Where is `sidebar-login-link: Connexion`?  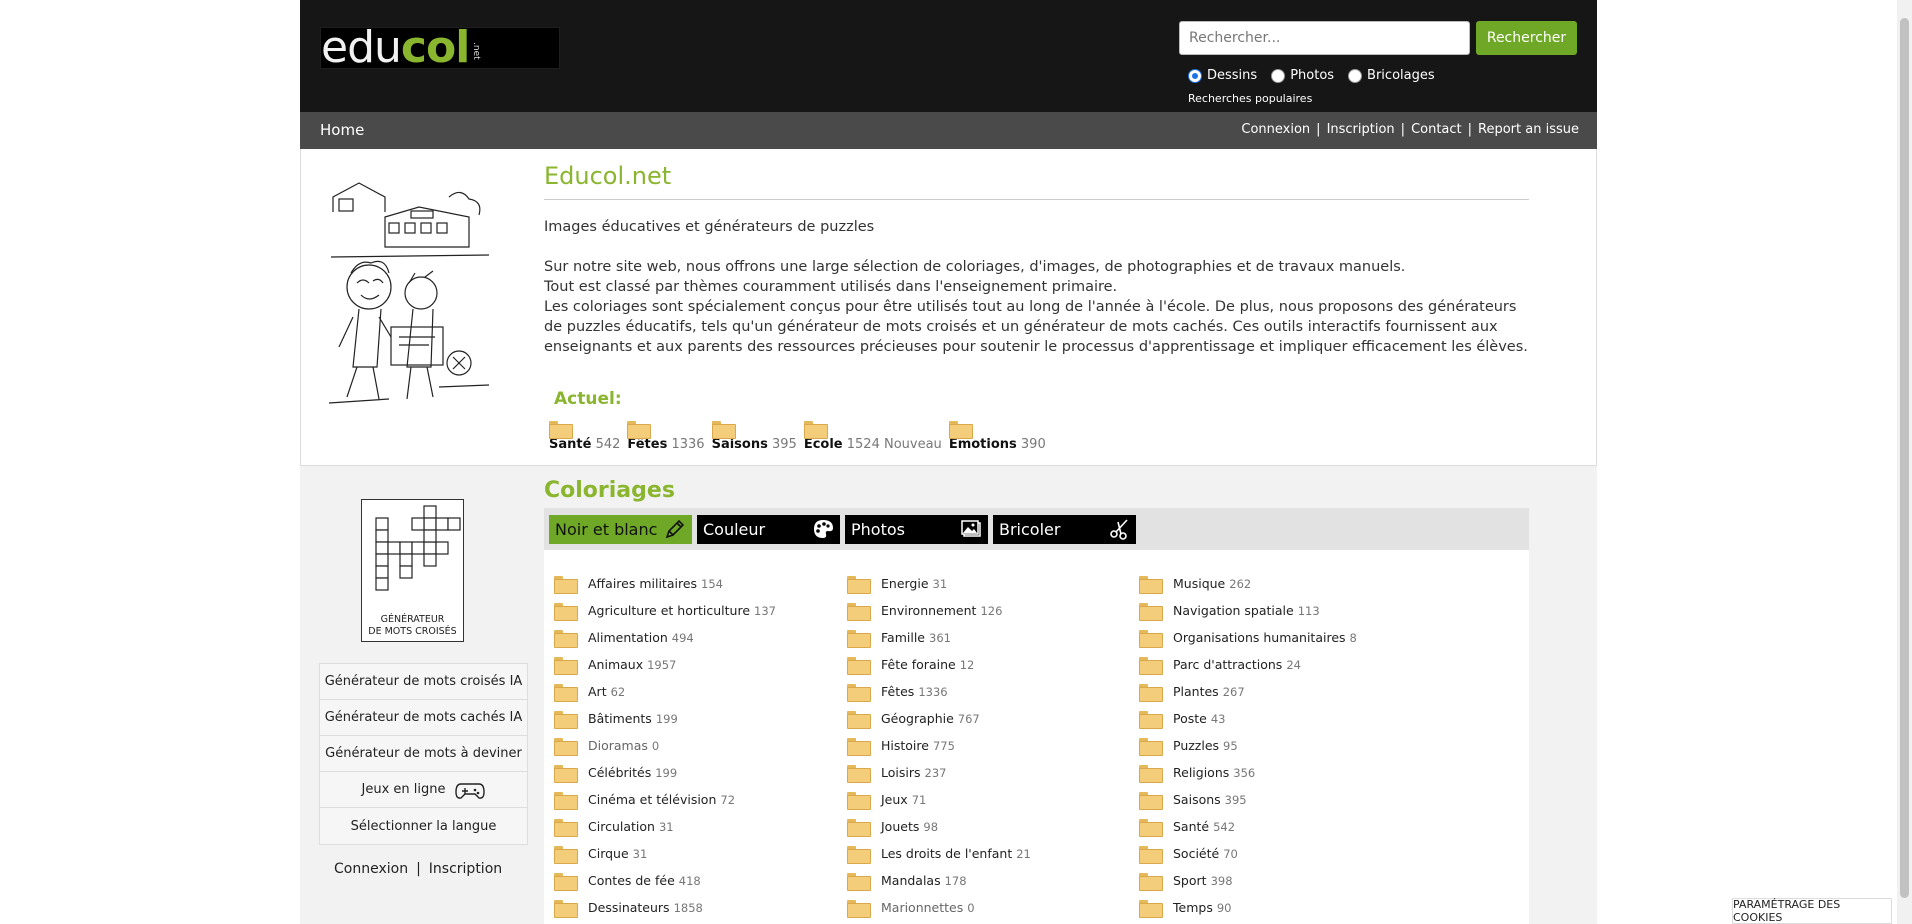
sidebar-login-link: Connexion is located at coordinates (371, 869).